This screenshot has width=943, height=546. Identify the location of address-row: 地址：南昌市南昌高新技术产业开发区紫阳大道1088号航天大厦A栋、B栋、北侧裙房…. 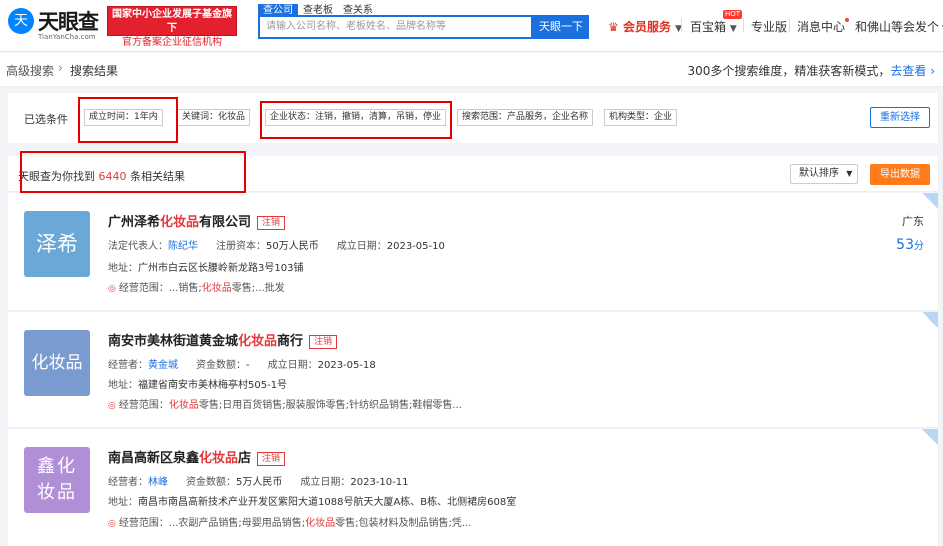
(312, 500).